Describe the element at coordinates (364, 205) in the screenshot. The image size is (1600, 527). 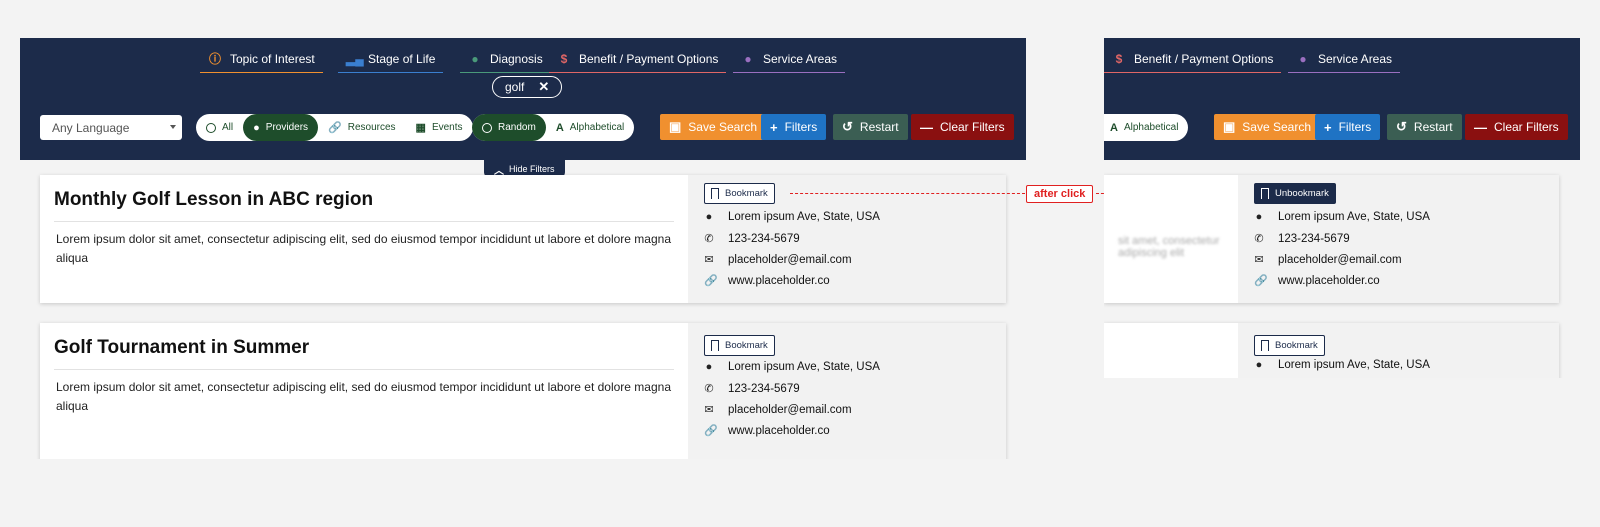
I see `card-title: Monthly Golf Lesson in ABC region` at that location.